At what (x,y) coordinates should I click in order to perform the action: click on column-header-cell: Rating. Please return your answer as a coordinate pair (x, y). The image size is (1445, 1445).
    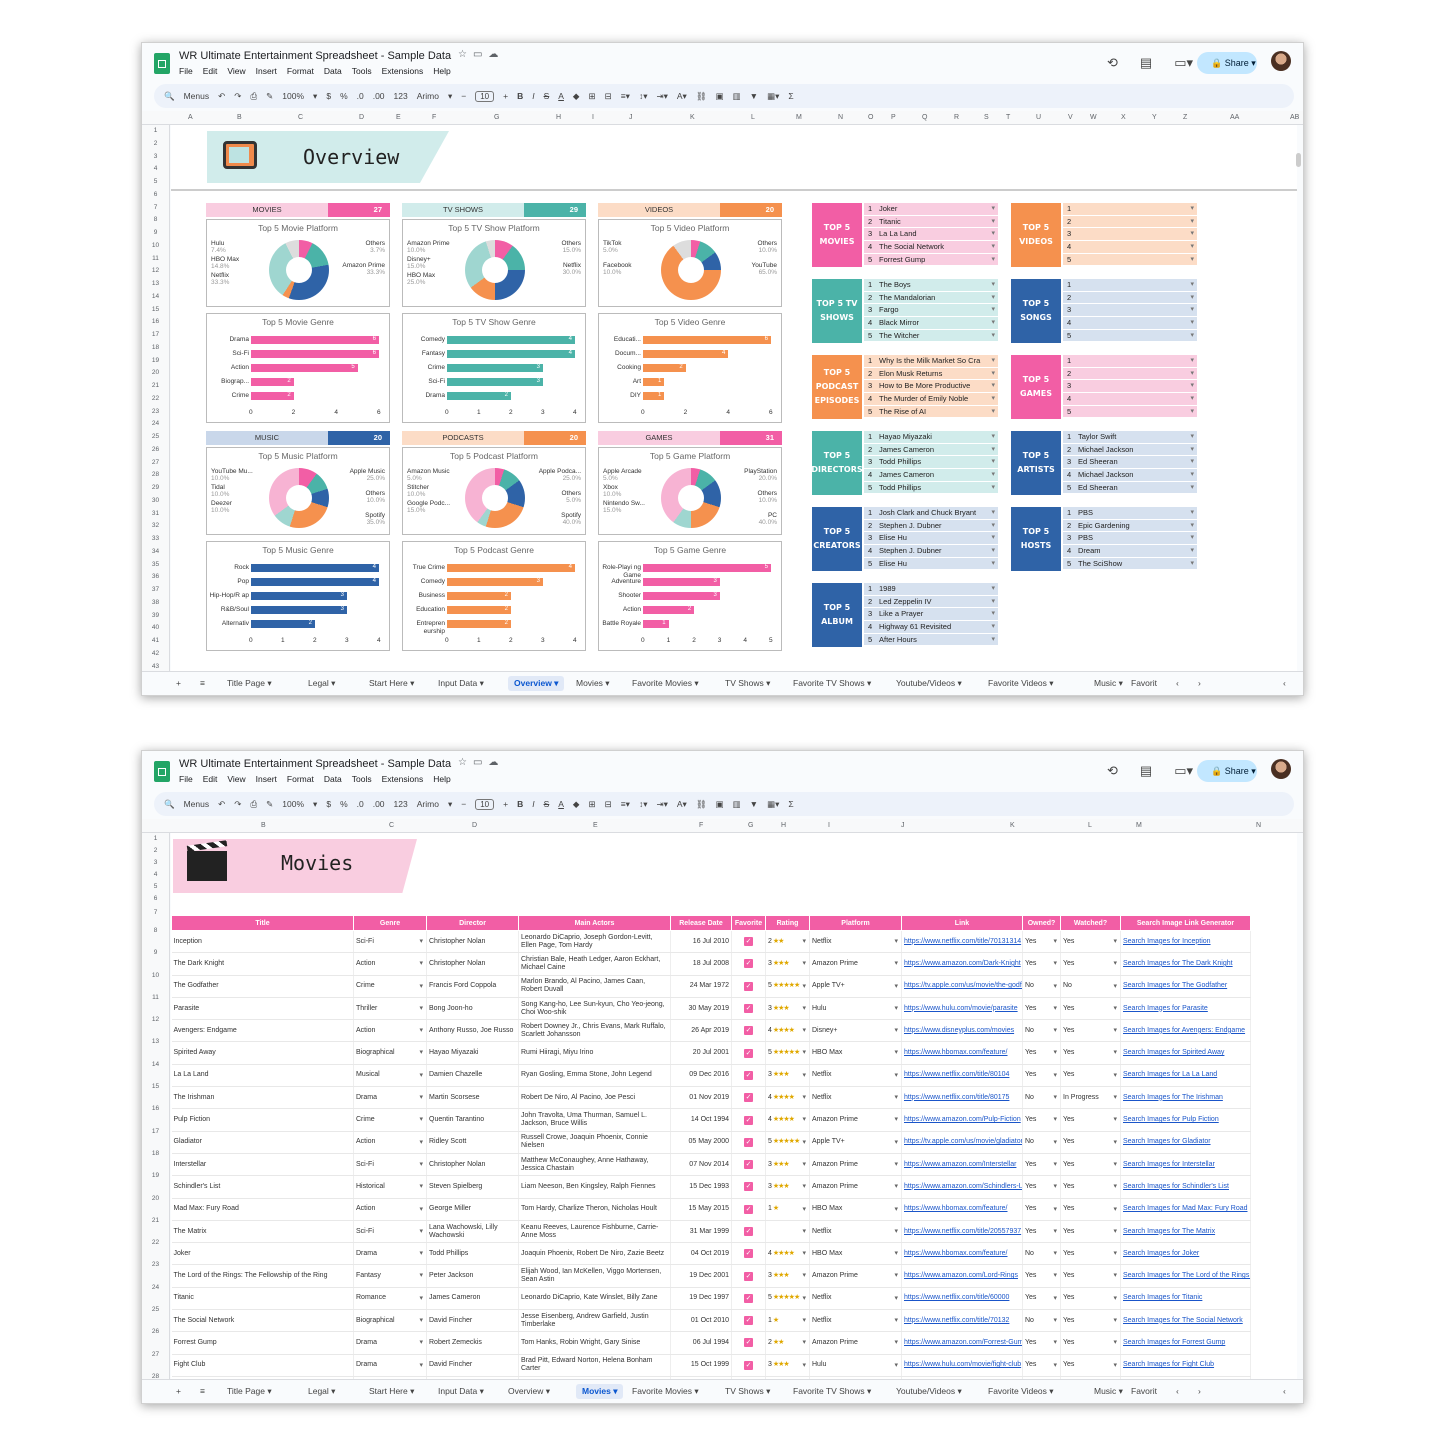
    Looking at the image, I should click on (787, 923).